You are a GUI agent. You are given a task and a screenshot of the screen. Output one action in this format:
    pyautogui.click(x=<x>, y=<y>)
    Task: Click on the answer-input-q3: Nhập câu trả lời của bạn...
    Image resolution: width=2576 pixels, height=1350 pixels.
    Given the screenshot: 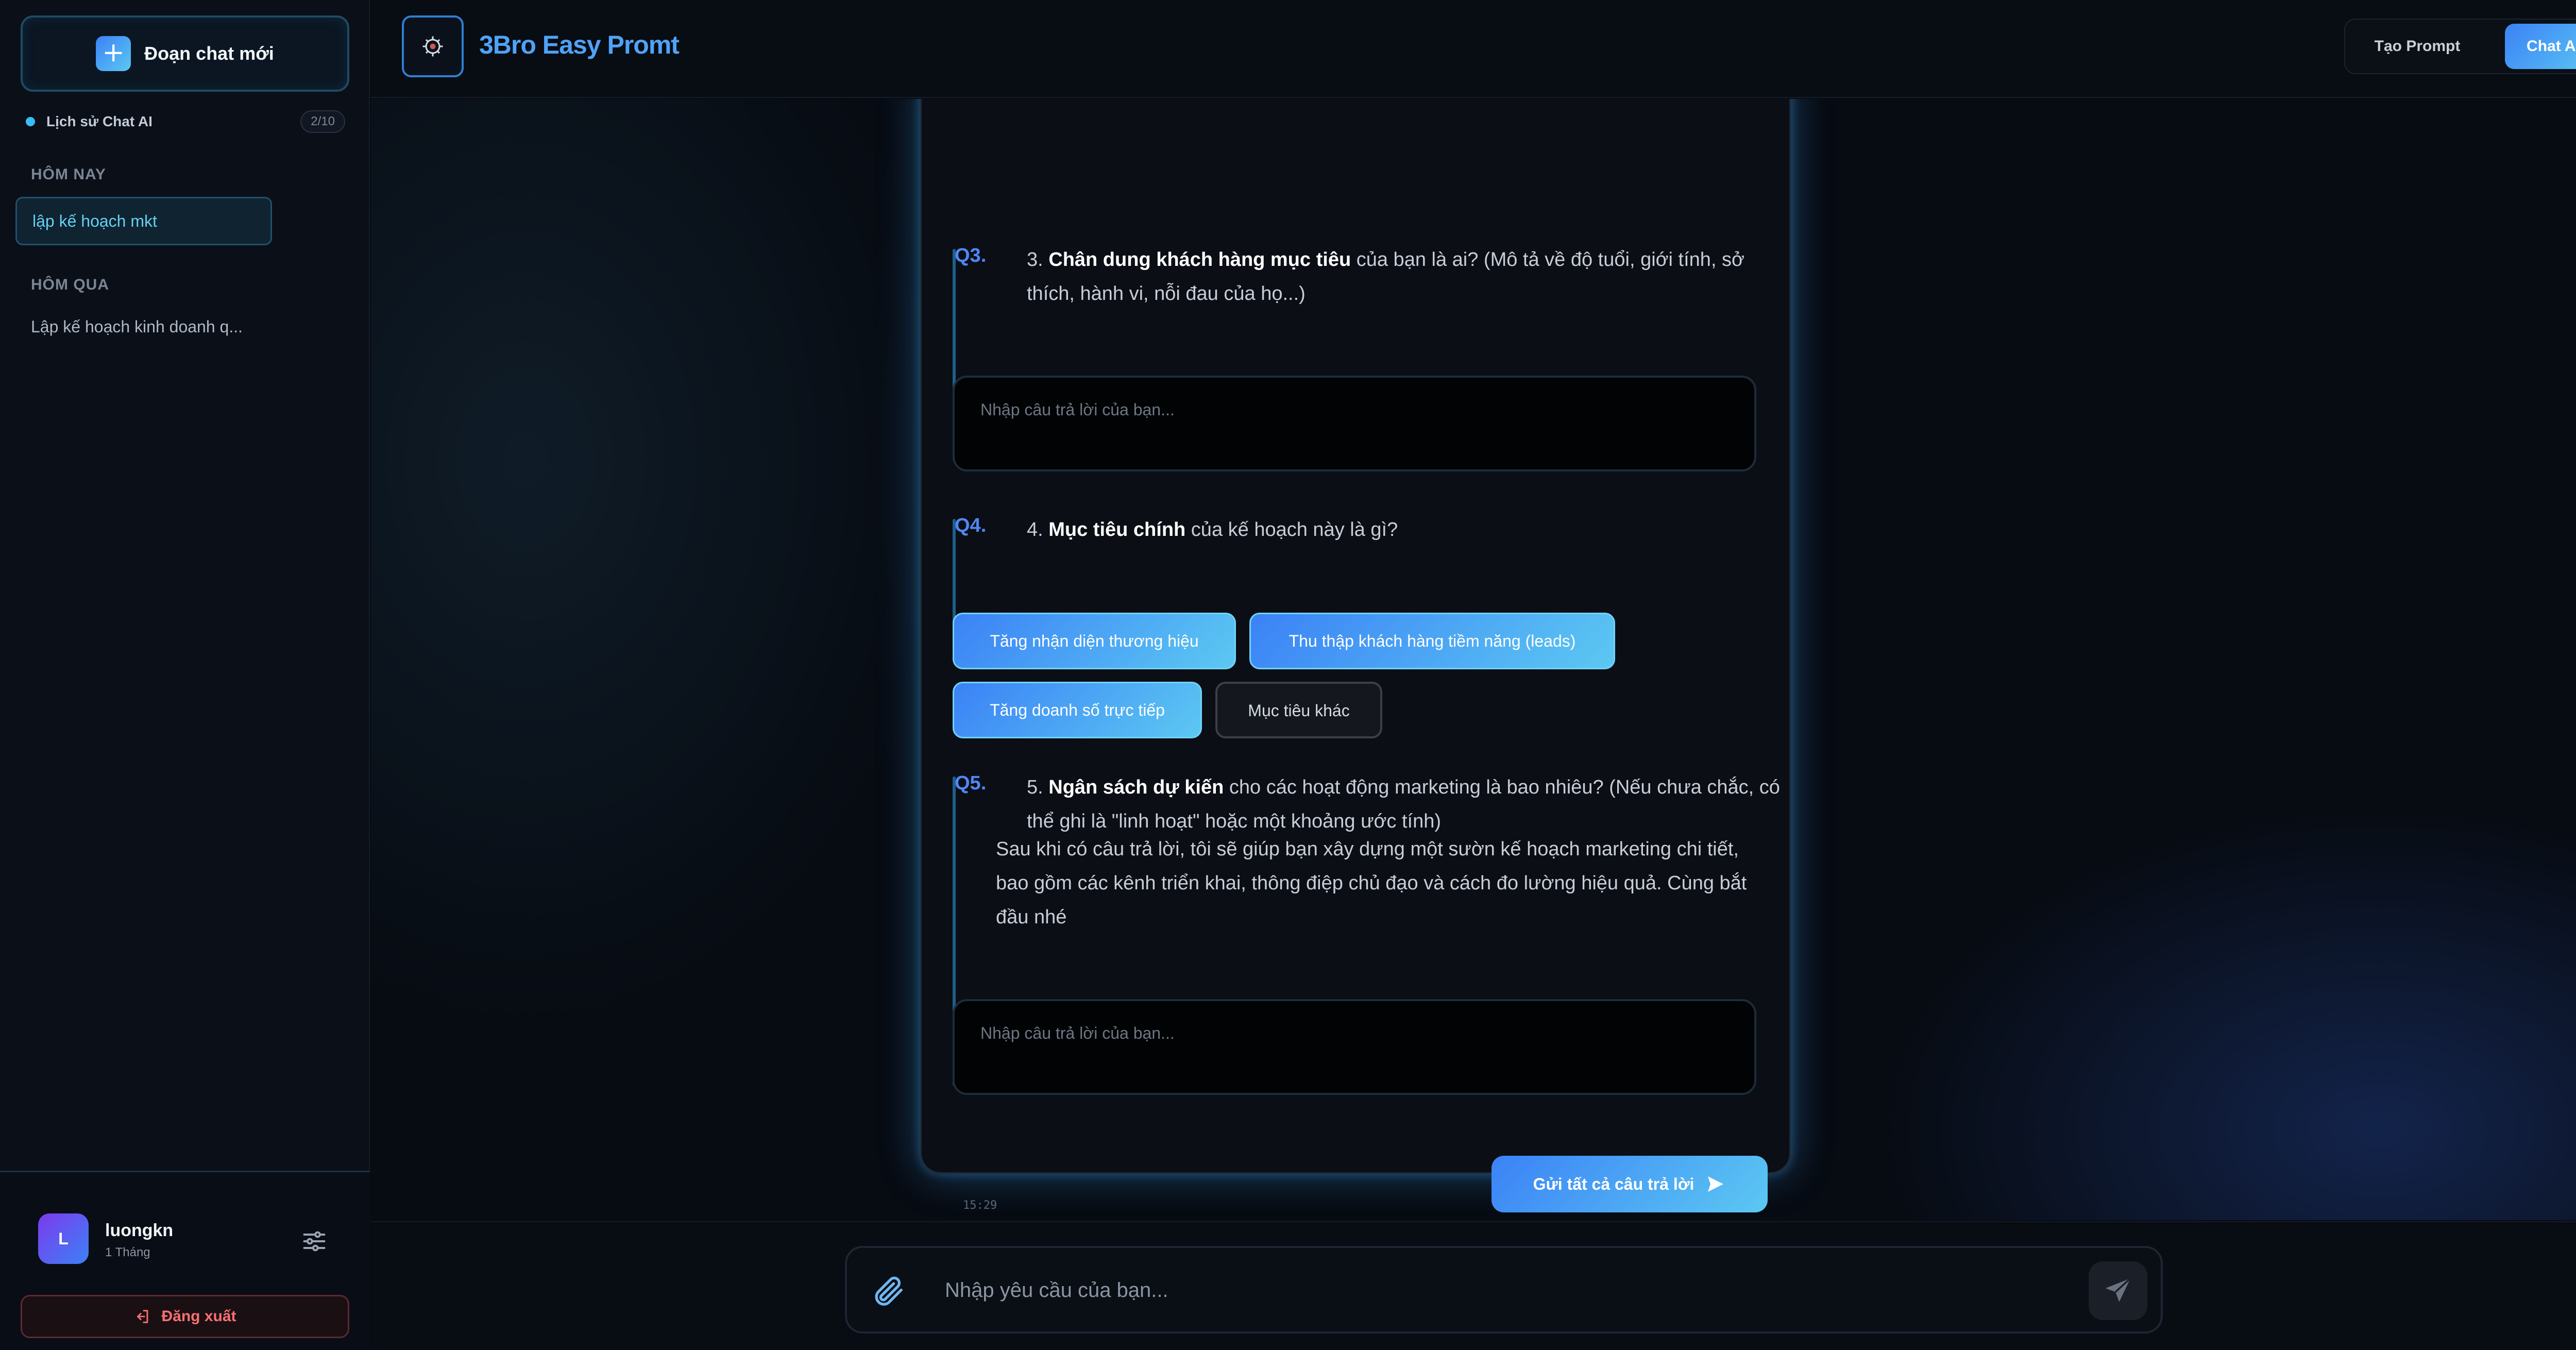 What is the action you would take?
    pyautogui.click(x=1354, y=423)
    